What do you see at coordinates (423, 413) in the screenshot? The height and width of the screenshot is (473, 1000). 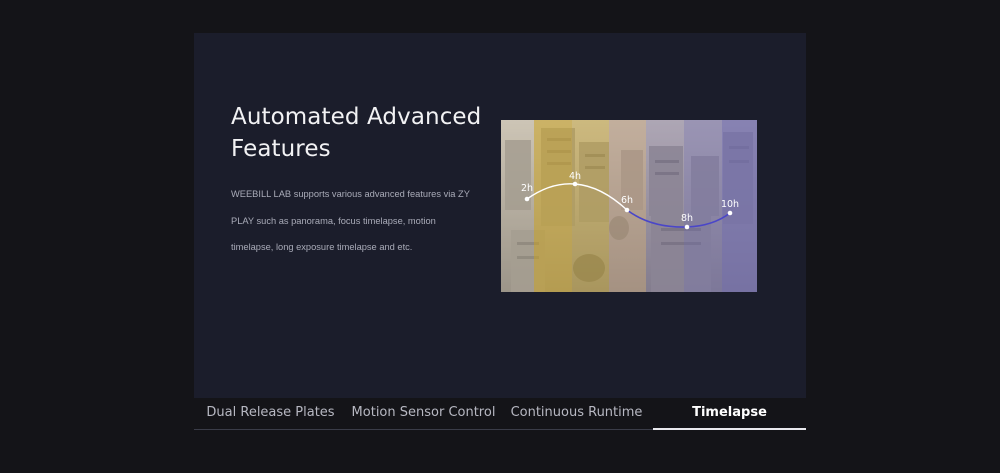 I see `tab-motion-sensor-control: Motion Sensor Control` at bounding box center [423, 413].